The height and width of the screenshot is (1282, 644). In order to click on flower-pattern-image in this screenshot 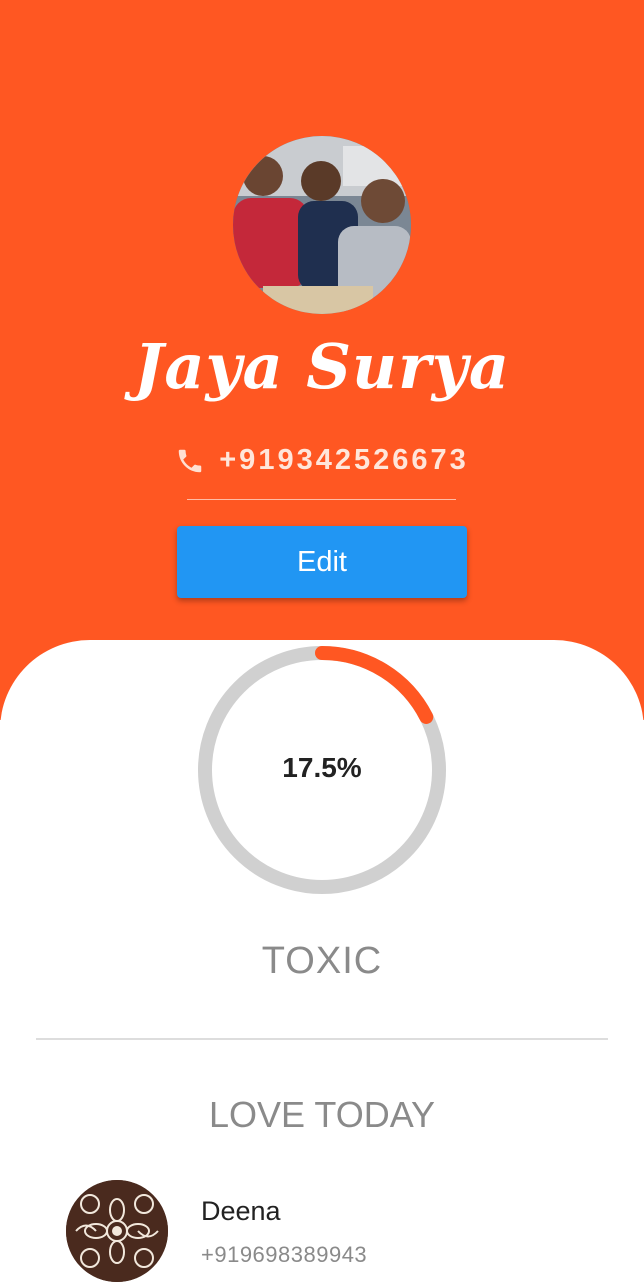, I will do `click(117, 1231)`.